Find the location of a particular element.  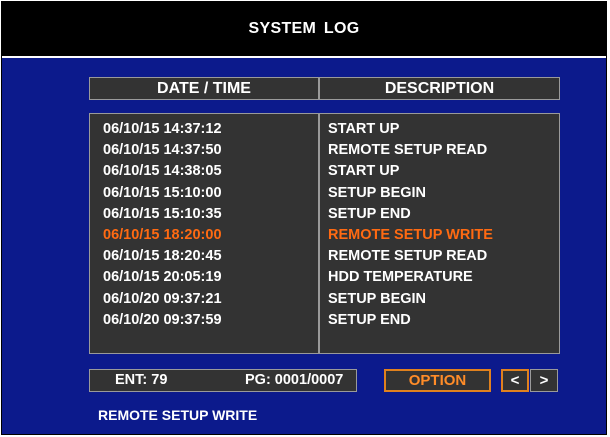

log-row-datetime: 06/10/15 14:38:05 is located at coordinates (204, 171).